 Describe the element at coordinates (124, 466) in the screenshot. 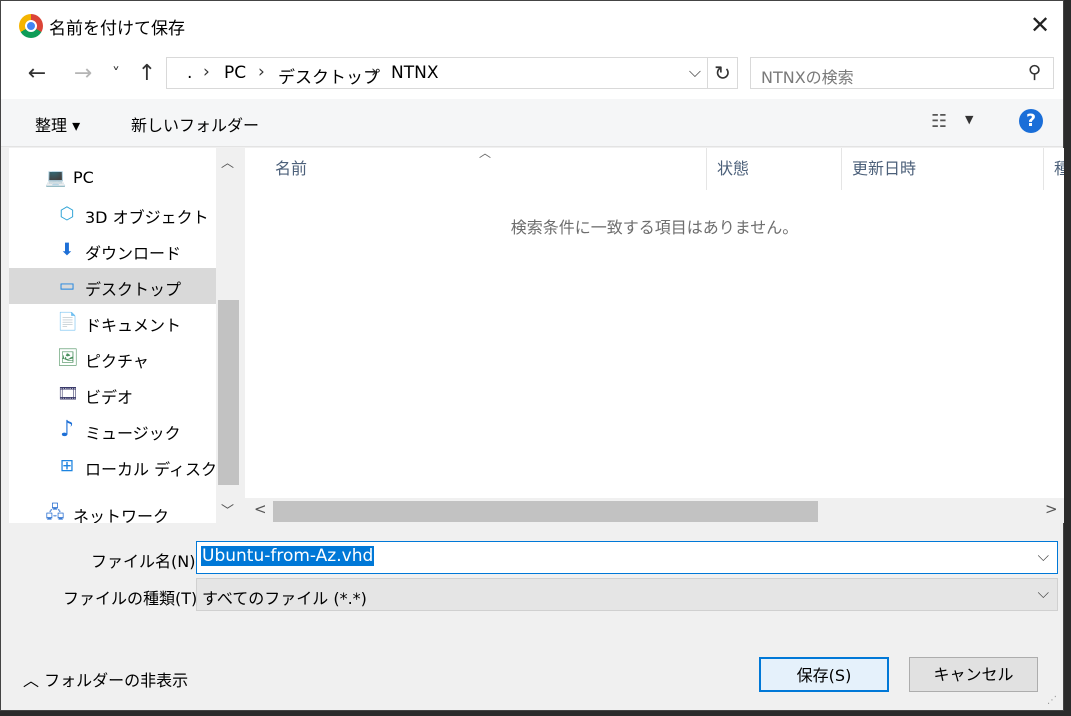

I see `sidebar-item-local-disk: ⊞ ローカル ディスク (C` at that location.